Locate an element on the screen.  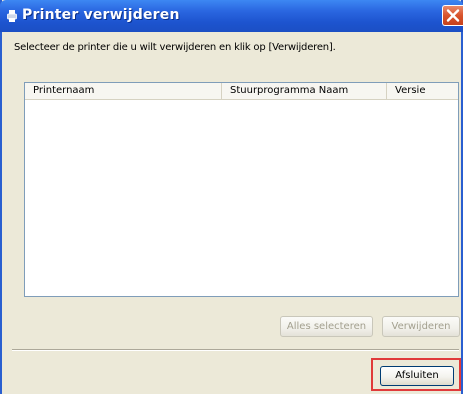
title-bar: Printer verwijderen is located at coordinates (231, 16).